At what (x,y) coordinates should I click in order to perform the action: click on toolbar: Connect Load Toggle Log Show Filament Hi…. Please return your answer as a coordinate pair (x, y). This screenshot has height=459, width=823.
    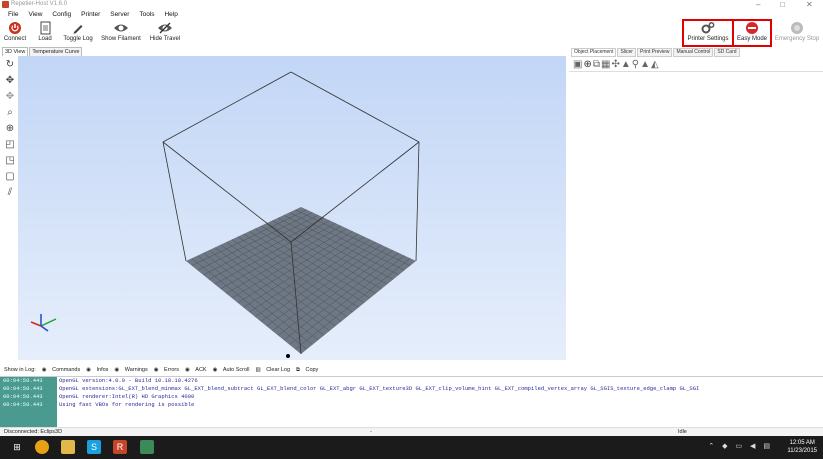
    Looking at the image, I should click on (411, 33).